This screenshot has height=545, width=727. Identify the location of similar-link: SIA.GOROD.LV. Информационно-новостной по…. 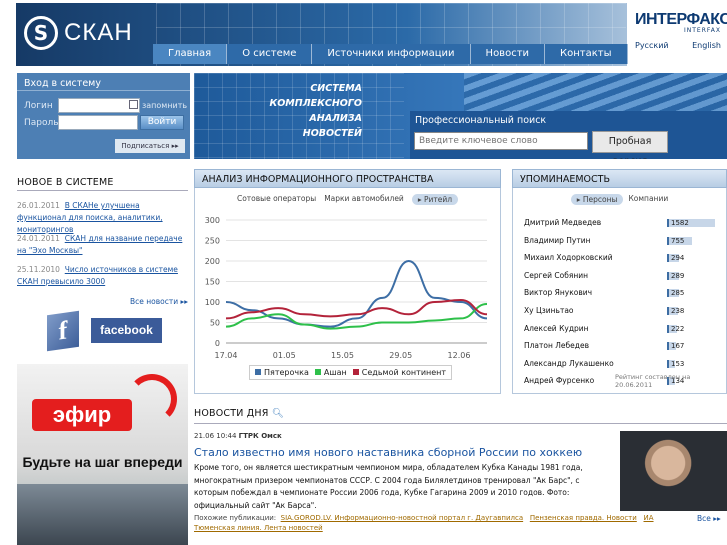
(402, 518).